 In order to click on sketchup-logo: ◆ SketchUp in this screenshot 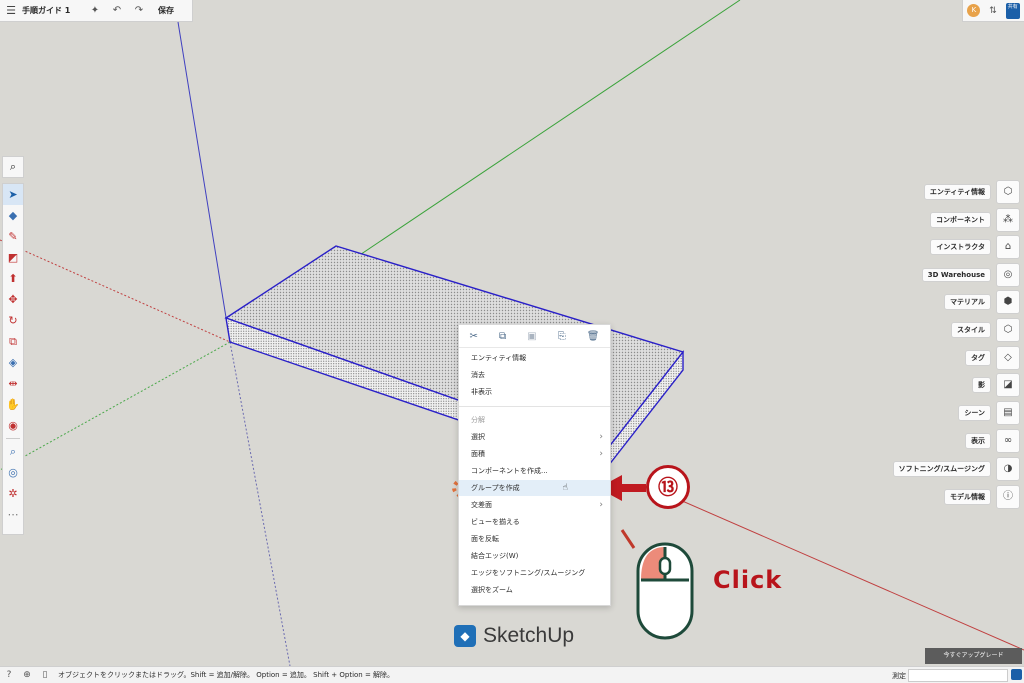, I will do `click(514, 636)`.